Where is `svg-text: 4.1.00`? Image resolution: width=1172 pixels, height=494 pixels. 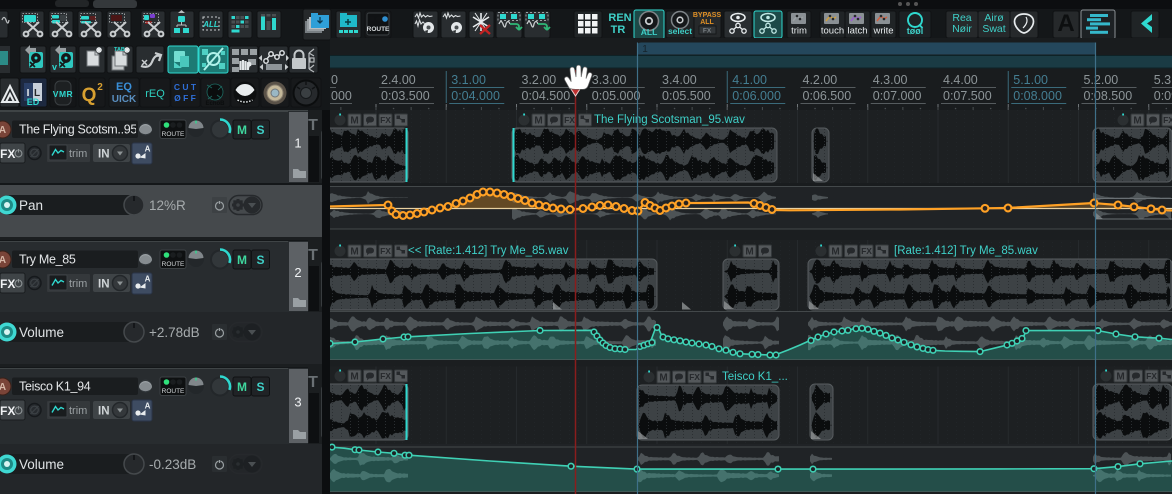 svg-text: 4.1.00 is located at coordinates (749, 80).